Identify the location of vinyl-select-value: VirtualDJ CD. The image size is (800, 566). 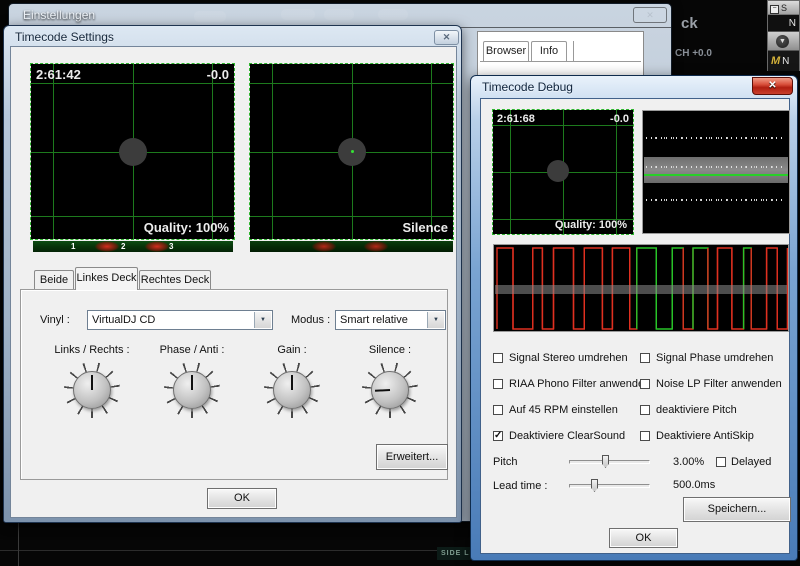
(124, 320).